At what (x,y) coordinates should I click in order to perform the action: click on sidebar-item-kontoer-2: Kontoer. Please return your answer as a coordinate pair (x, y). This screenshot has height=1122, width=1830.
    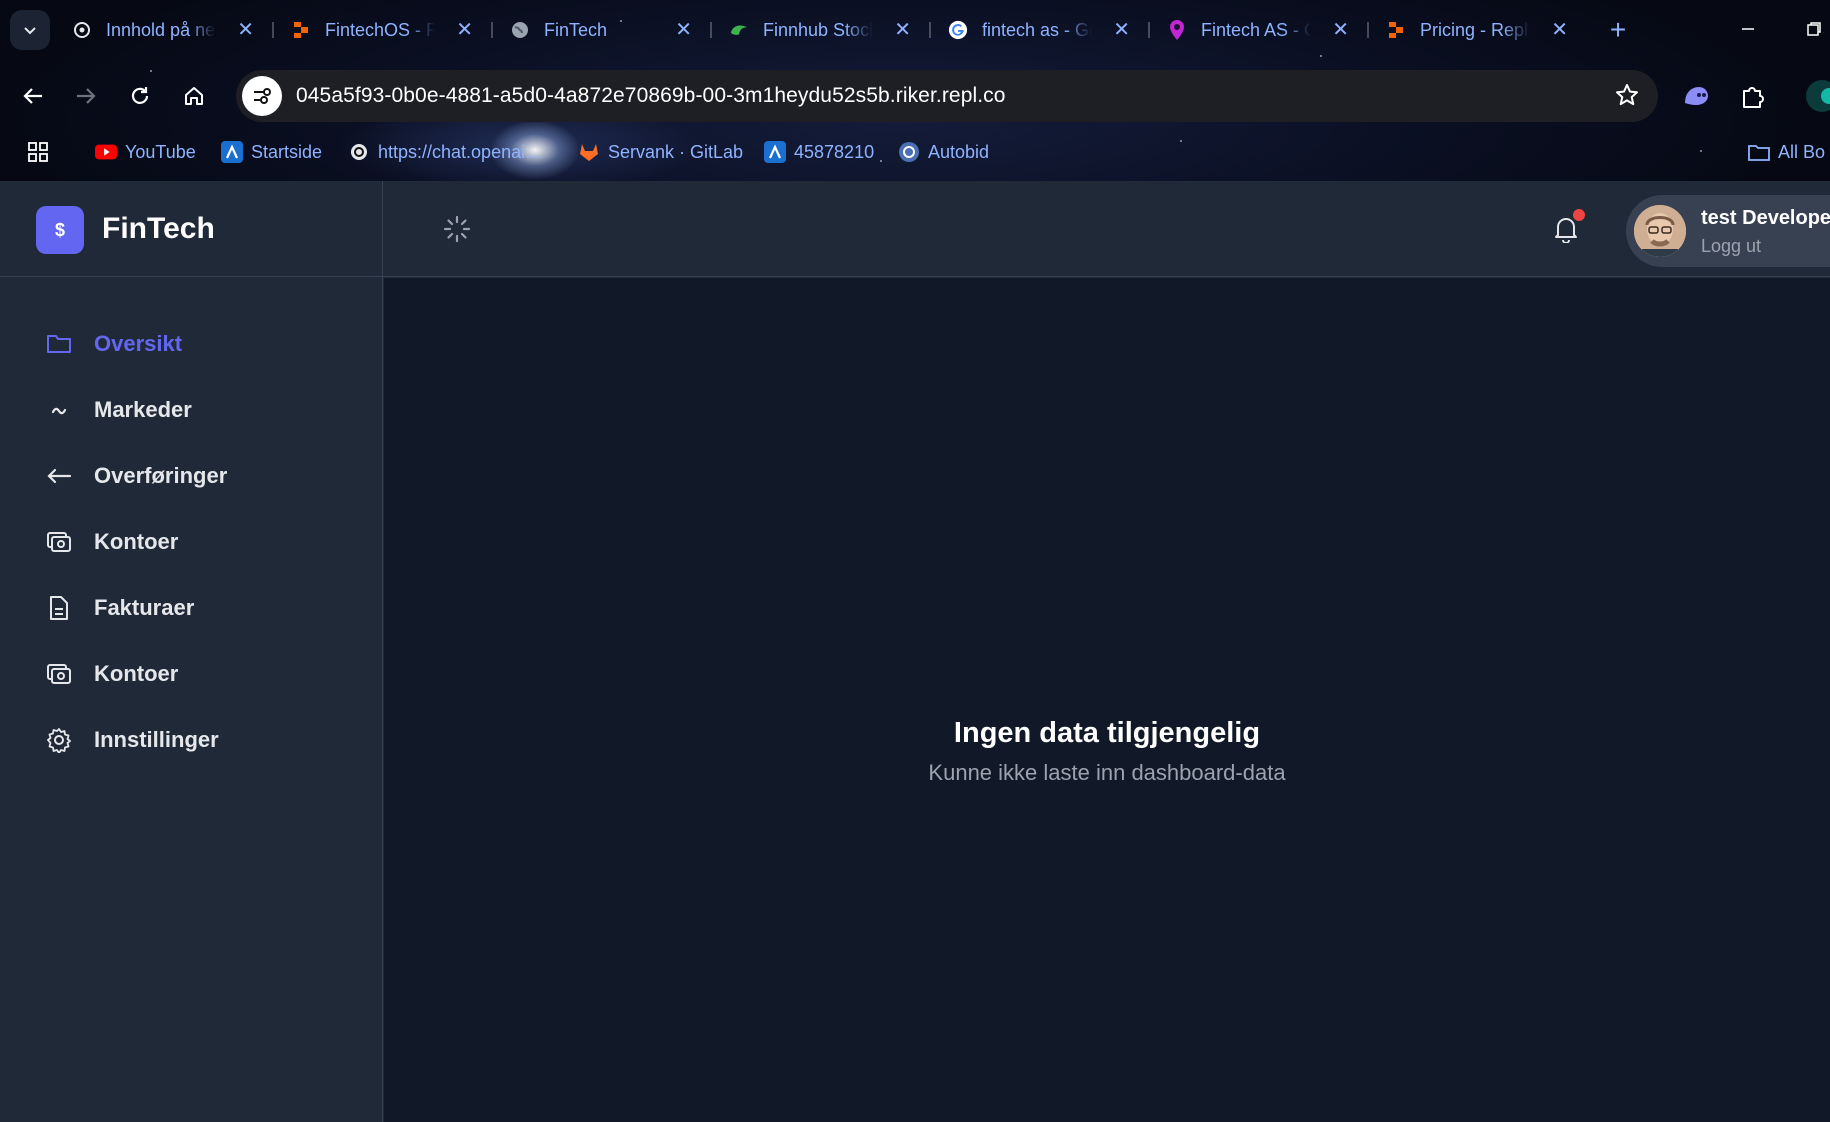
    Looking at the image, I should click on (193, 674).